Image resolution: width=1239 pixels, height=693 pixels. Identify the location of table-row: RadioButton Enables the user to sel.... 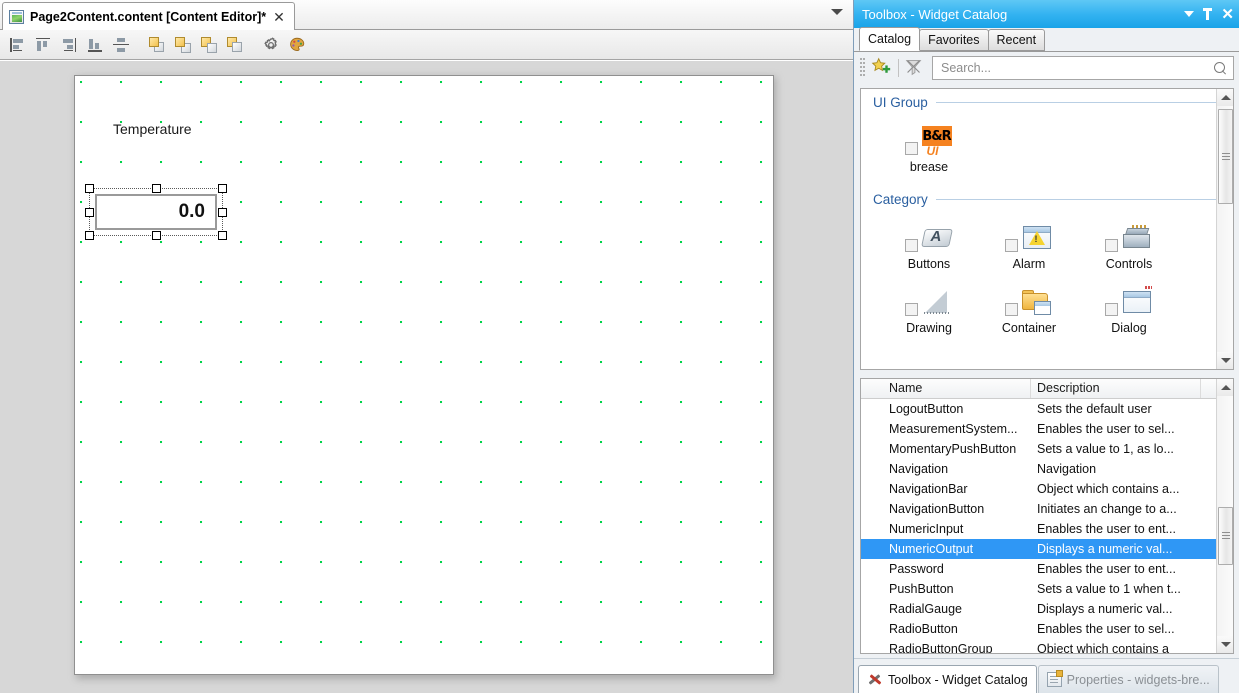
(1047, 629).